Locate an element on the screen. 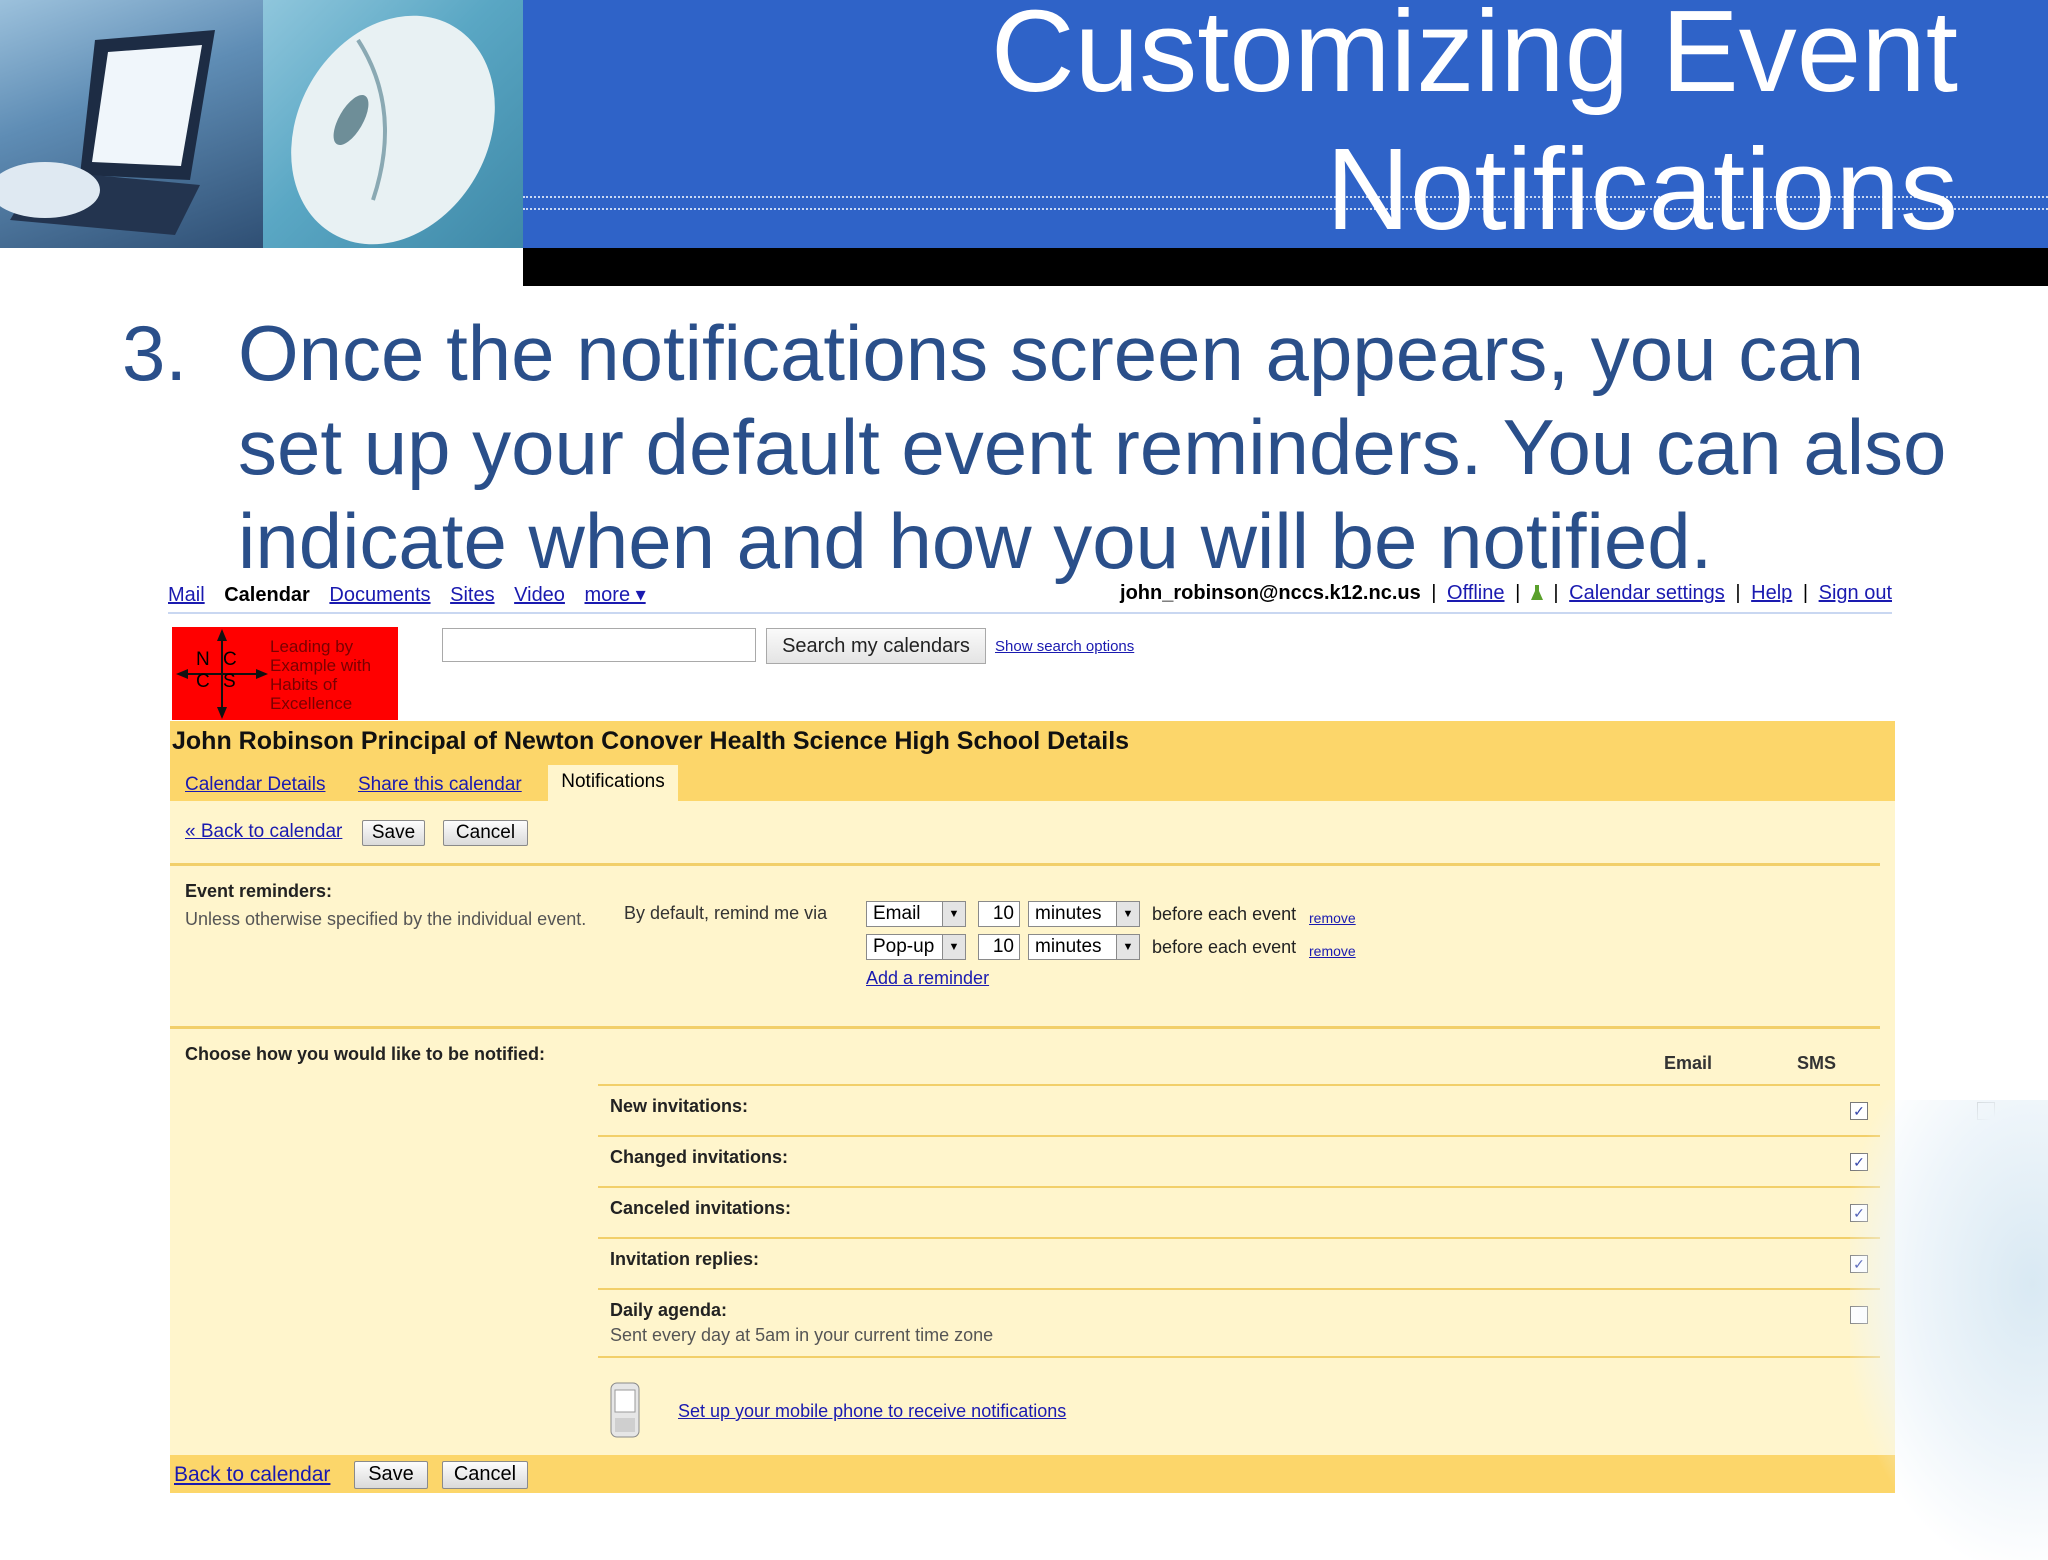  laptop-illustration is located at coordinates (107, 132).